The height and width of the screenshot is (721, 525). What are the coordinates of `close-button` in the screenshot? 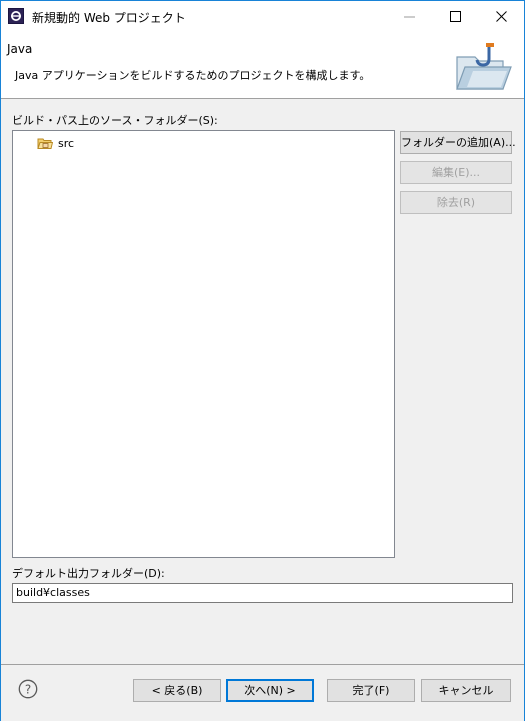 It's located at (502, 16).